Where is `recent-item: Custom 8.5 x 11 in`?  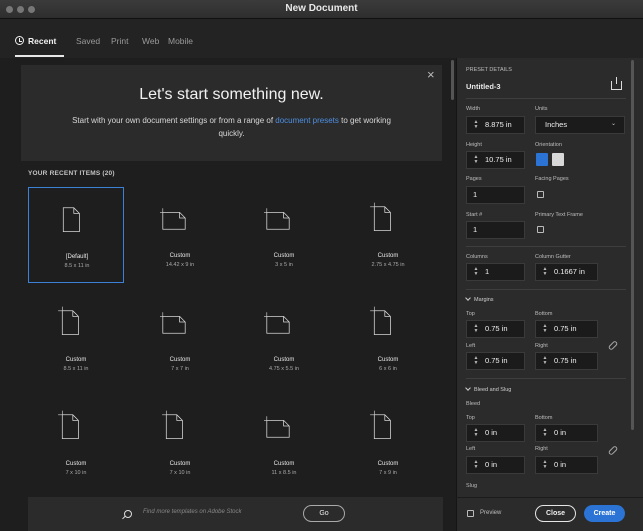 recent-item: Custom 8.5 x 11 in is located at coordinates (76, 339).